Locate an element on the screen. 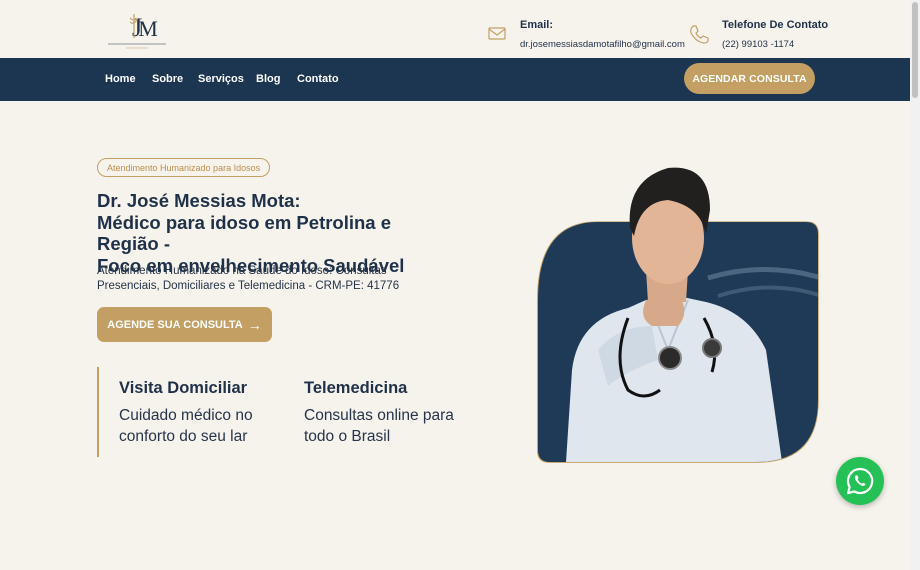  book-consultation-label: AGENDE SUA CONSULTA is located at coordinates (175, 324).